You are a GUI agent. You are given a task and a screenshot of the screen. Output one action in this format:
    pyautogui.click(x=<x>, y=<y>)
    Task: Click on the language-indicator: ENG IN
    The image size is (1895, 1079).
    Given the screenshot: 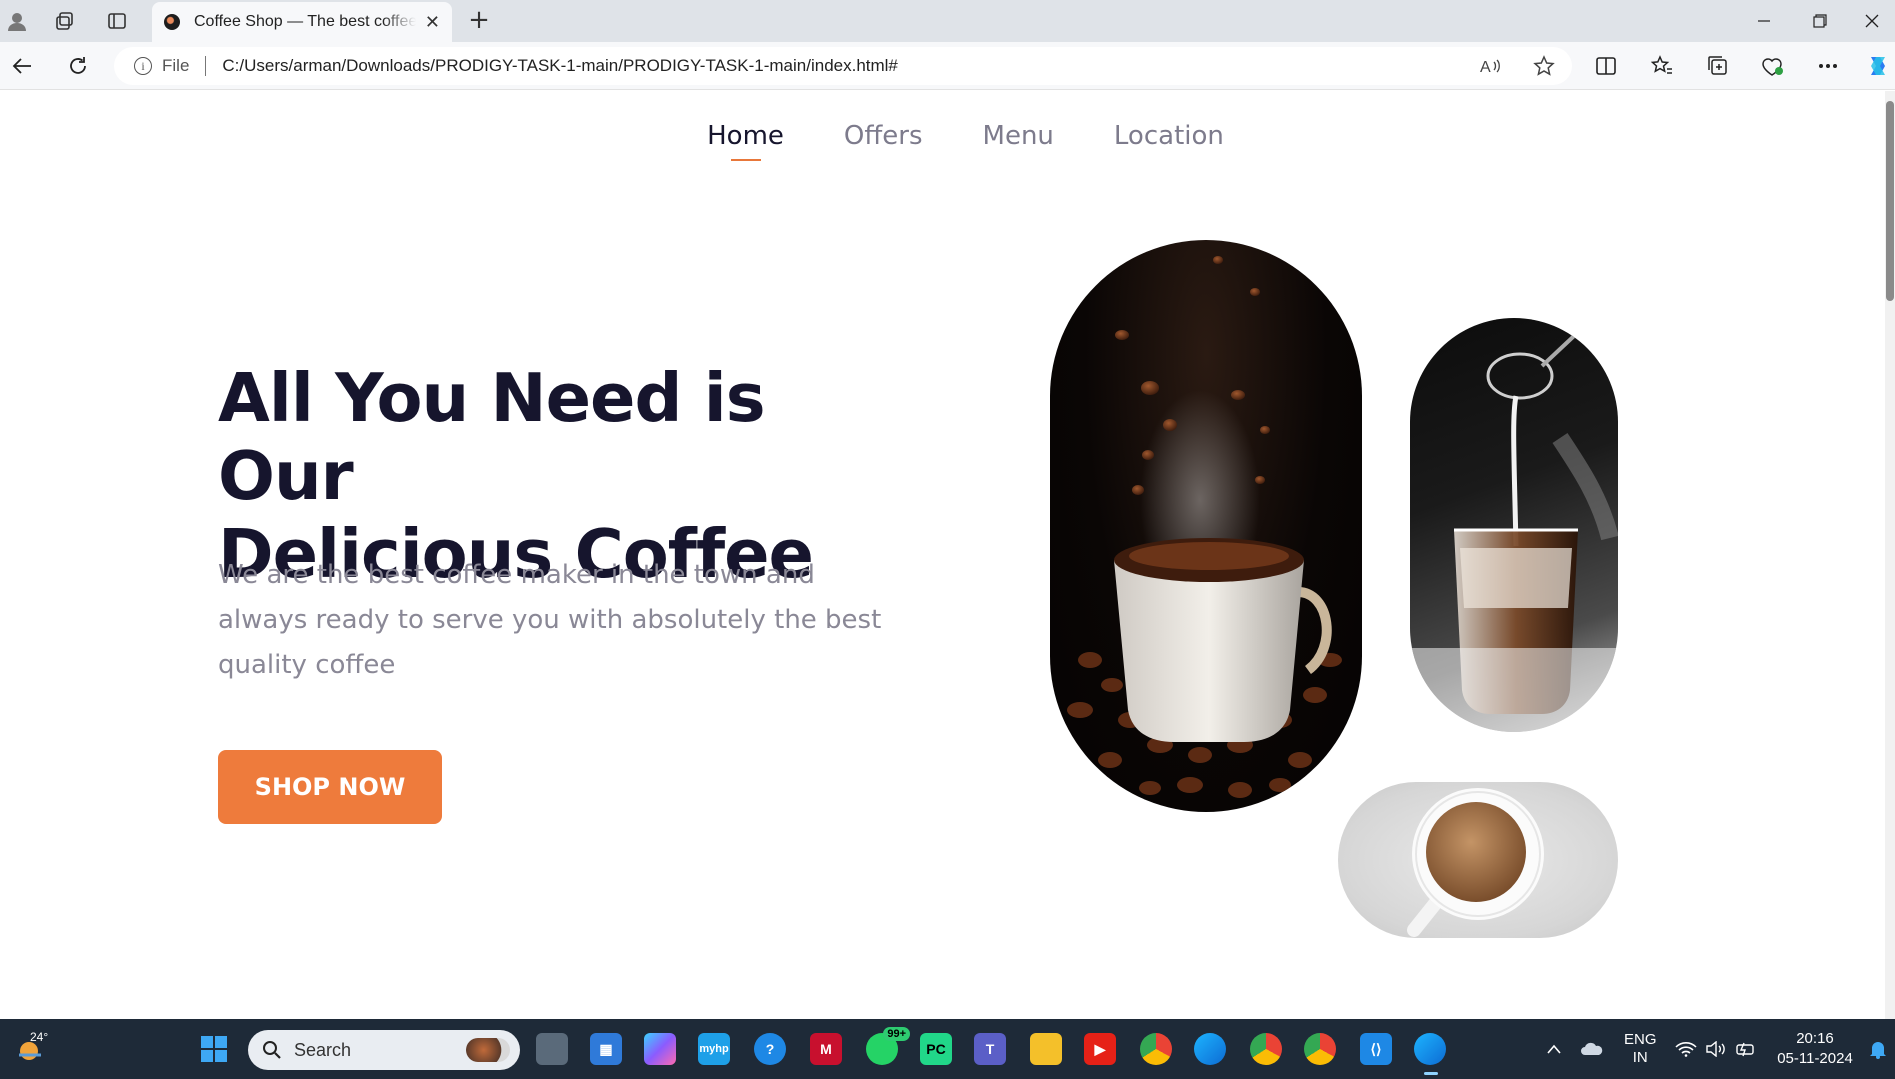 What is the action you would take?
    pyautogui.click(x=1640, y=1049)
    